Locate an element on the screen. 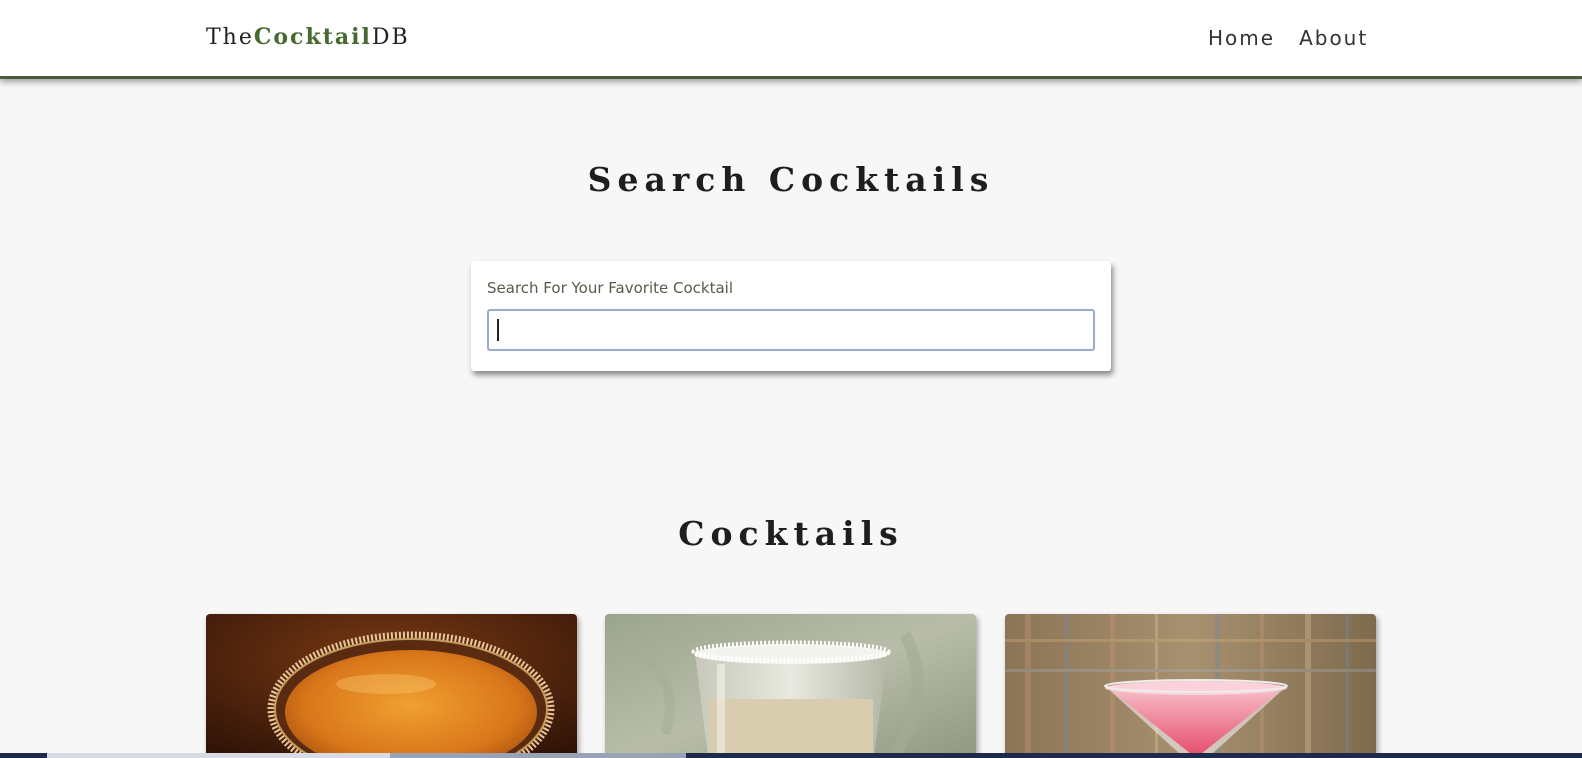 Image resolution: width=1582 pixels, height=758 pixels. search-label: Search For Your Favorite Cocktail is located at coordinates (610, 288).